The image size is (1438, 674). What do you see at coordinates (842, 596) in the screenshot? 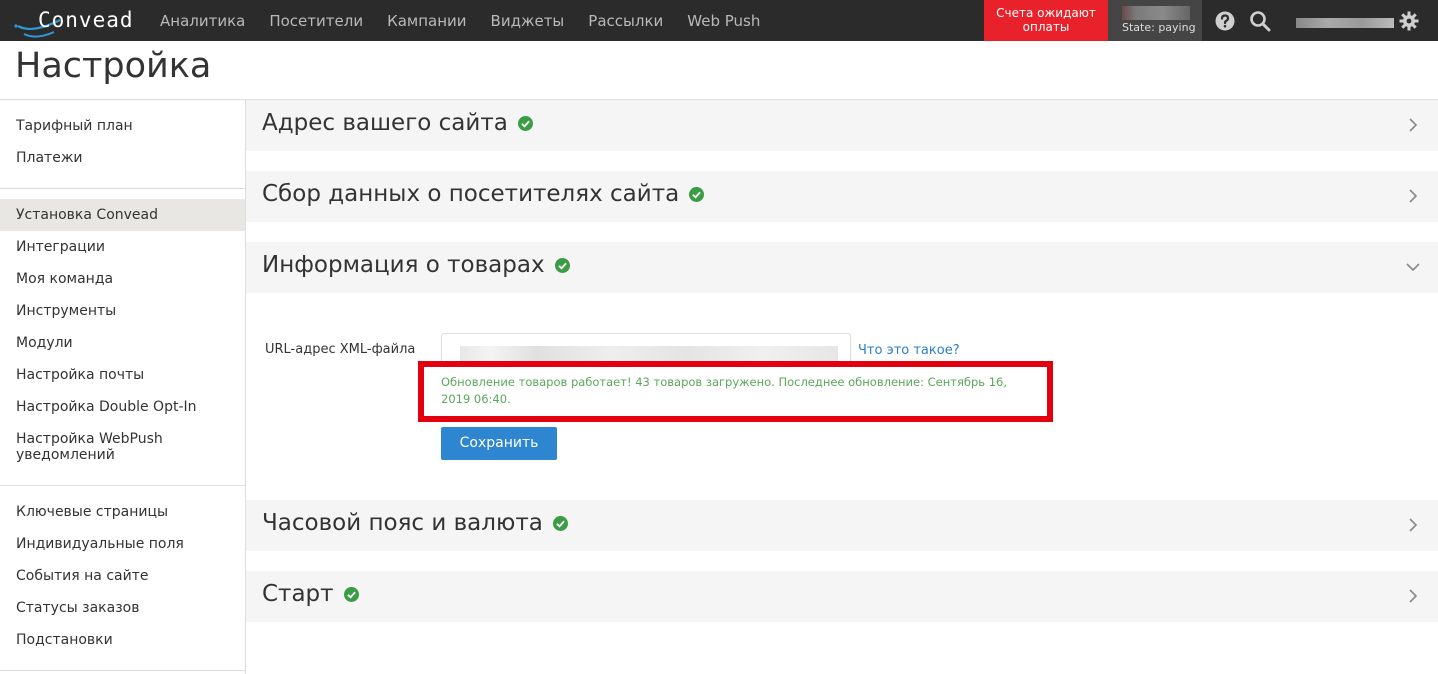
I see `section-start: Старт` at bounding box center [842, 596].